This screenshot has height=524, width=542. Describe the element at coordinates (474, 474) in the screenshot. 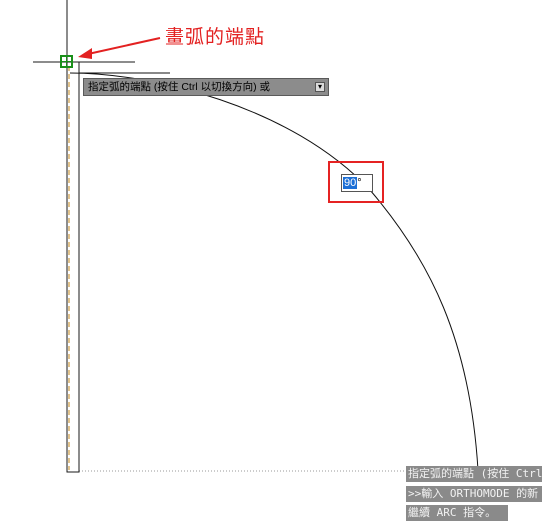

I see `command-history-line: 指定弧的端點 (按住 Ctrl` at that location.